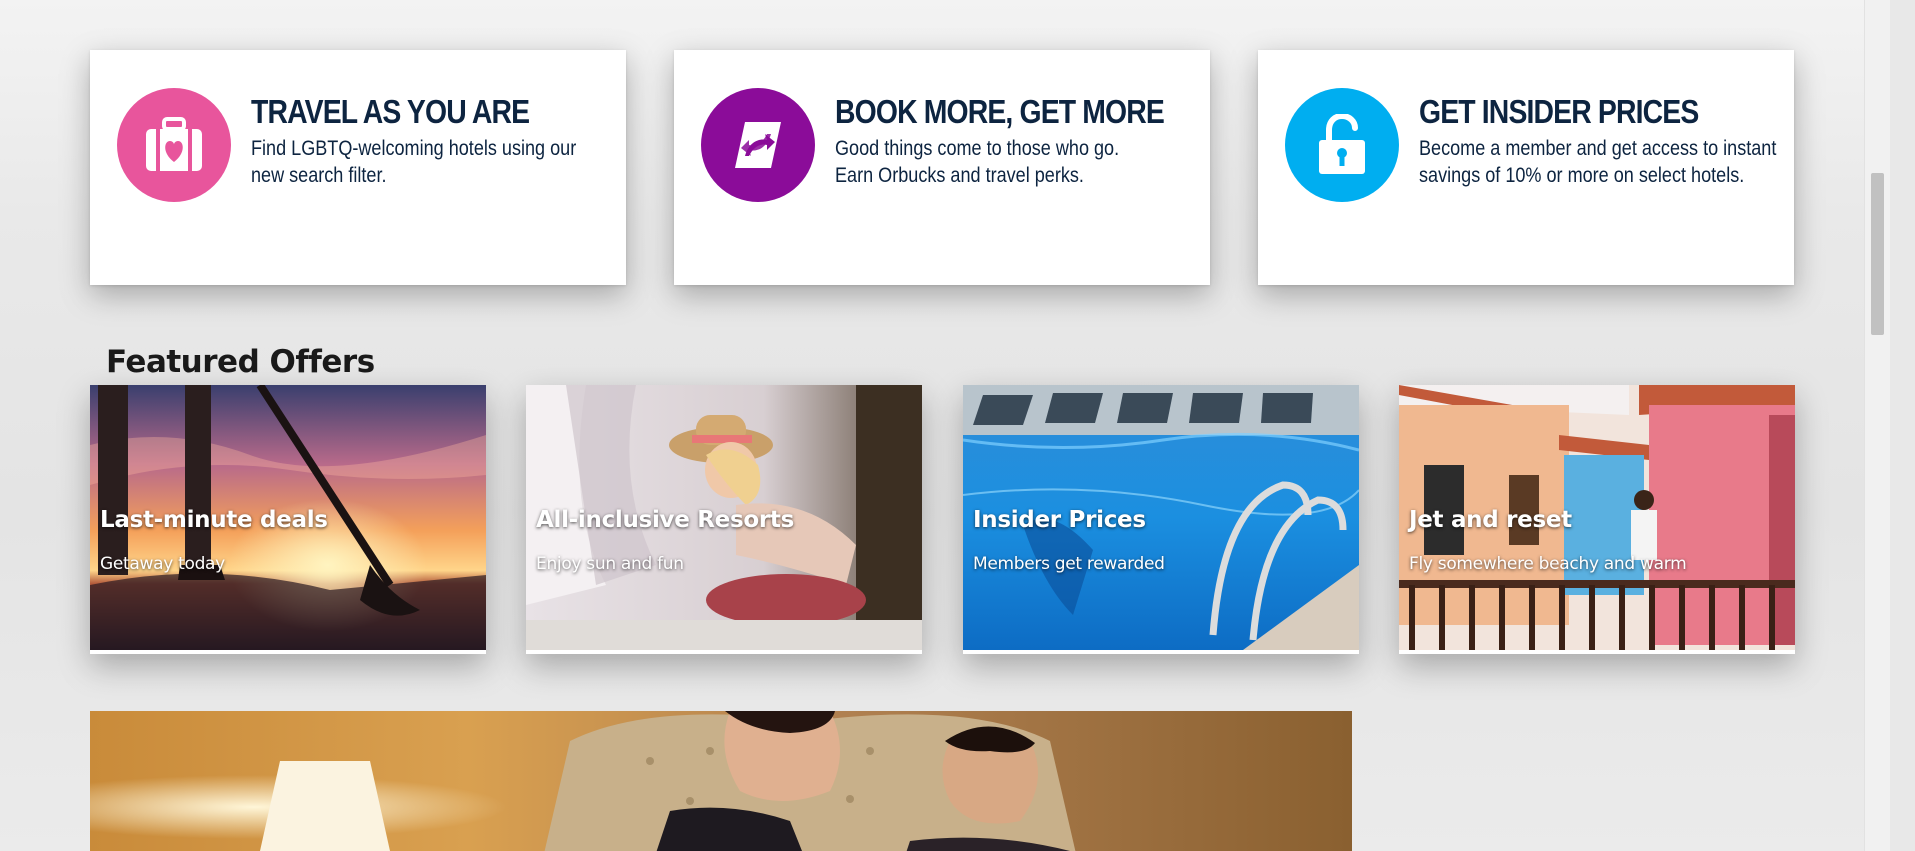 The width and height of the screenshot is (1915, 851). Describe the element at coordinates (1559, 111) in the screenshot. I see `benefit-title: GET INSIDER PRICES` at that location.